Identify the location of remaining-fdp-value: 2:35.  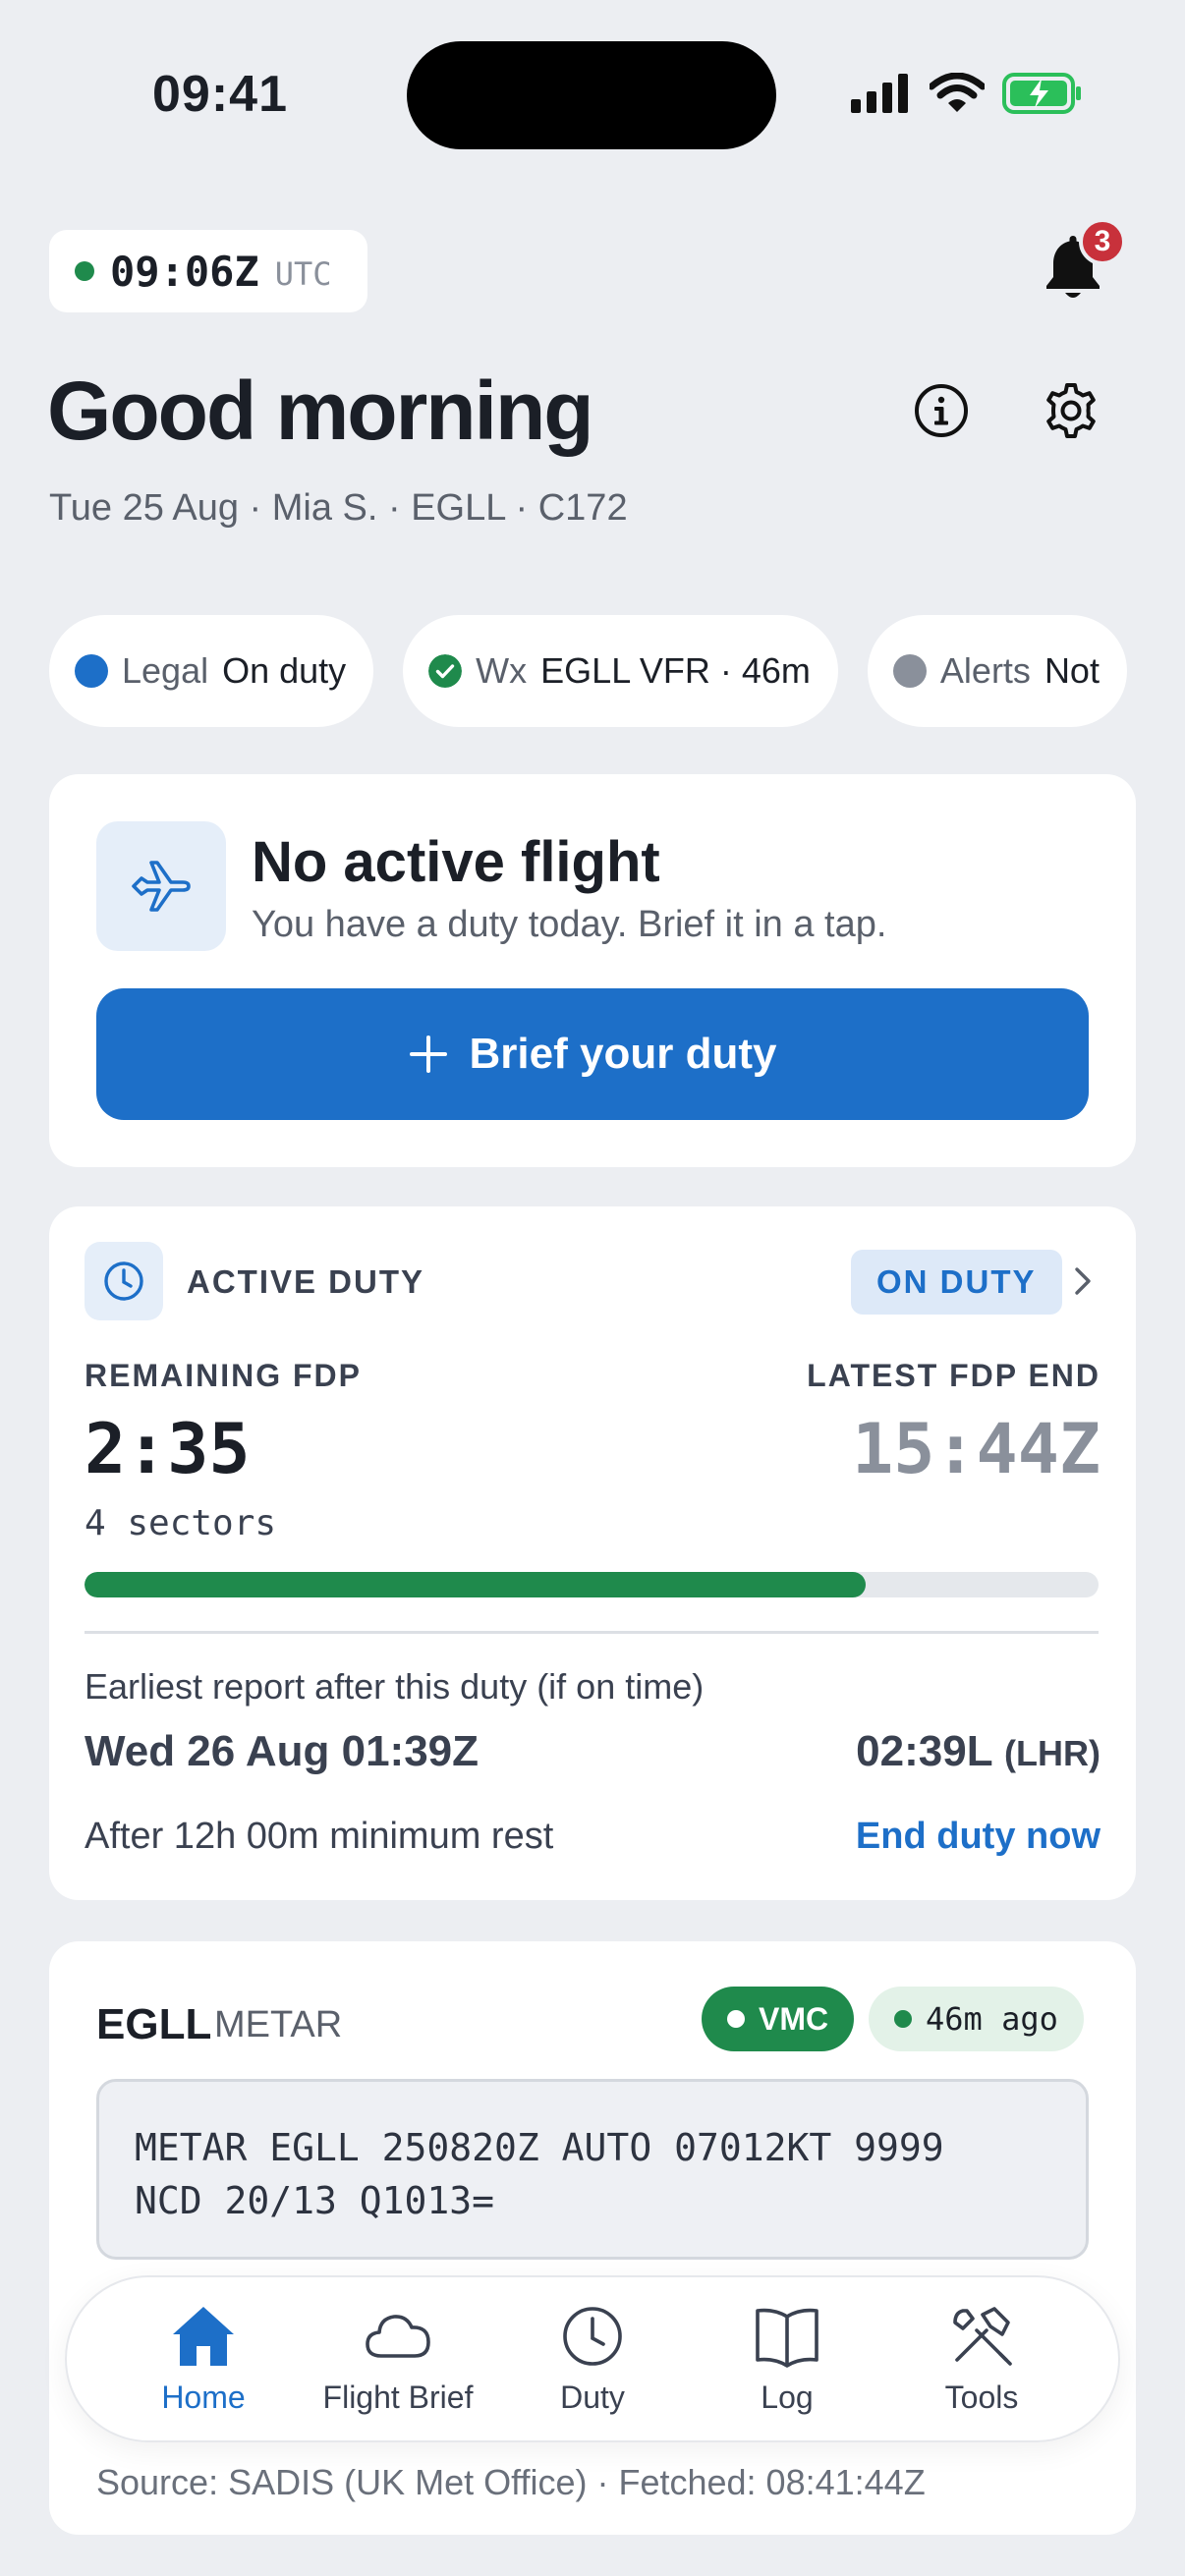
(168, 1449).